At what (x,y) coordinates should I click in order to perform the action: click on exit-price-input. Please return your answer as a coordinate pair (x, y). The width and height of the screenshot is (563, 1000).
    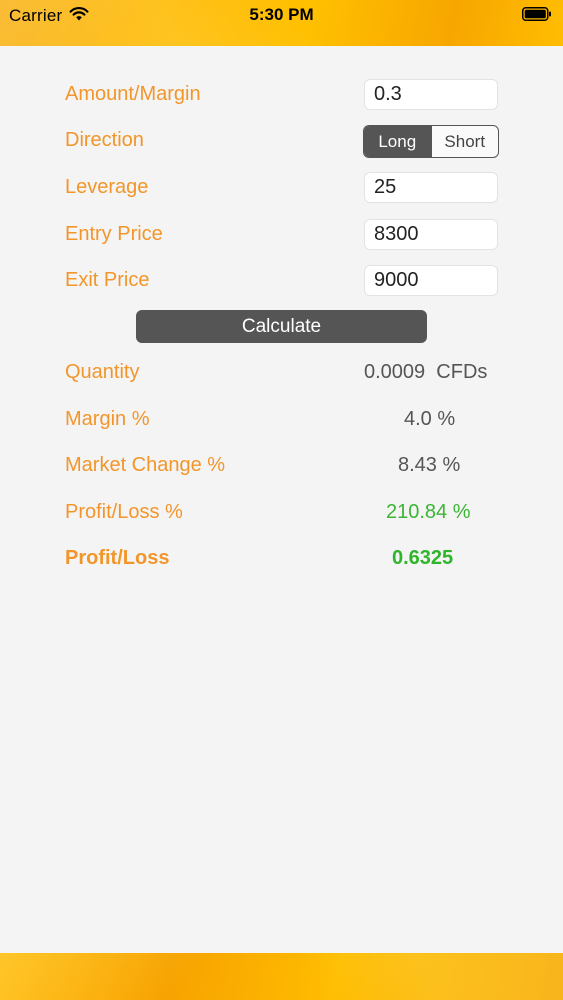
    Looking at the image, I should click on (431, 280).